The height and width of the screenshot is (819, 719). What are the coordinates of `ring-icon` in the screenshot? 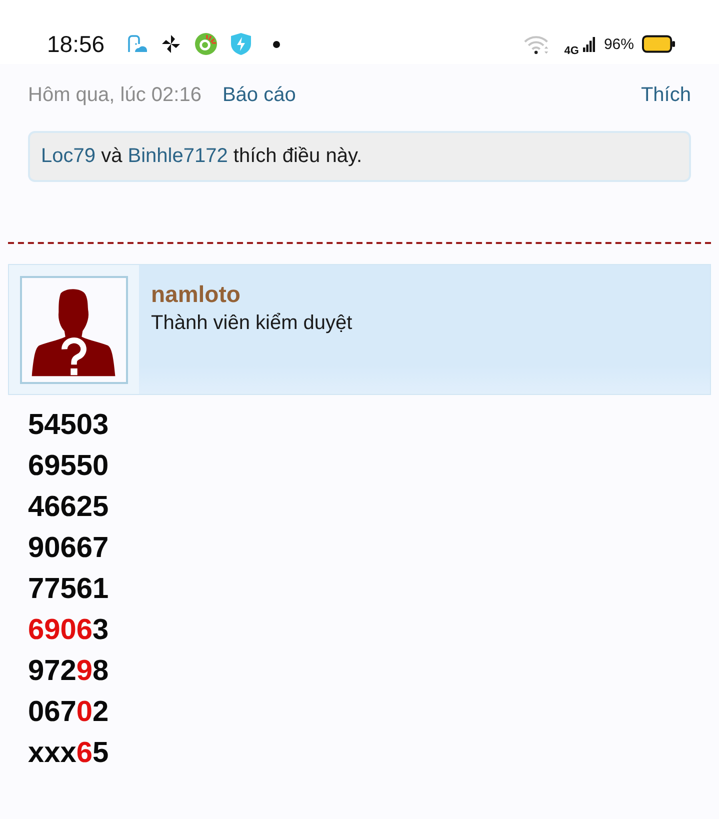 It's located at (205, 44).